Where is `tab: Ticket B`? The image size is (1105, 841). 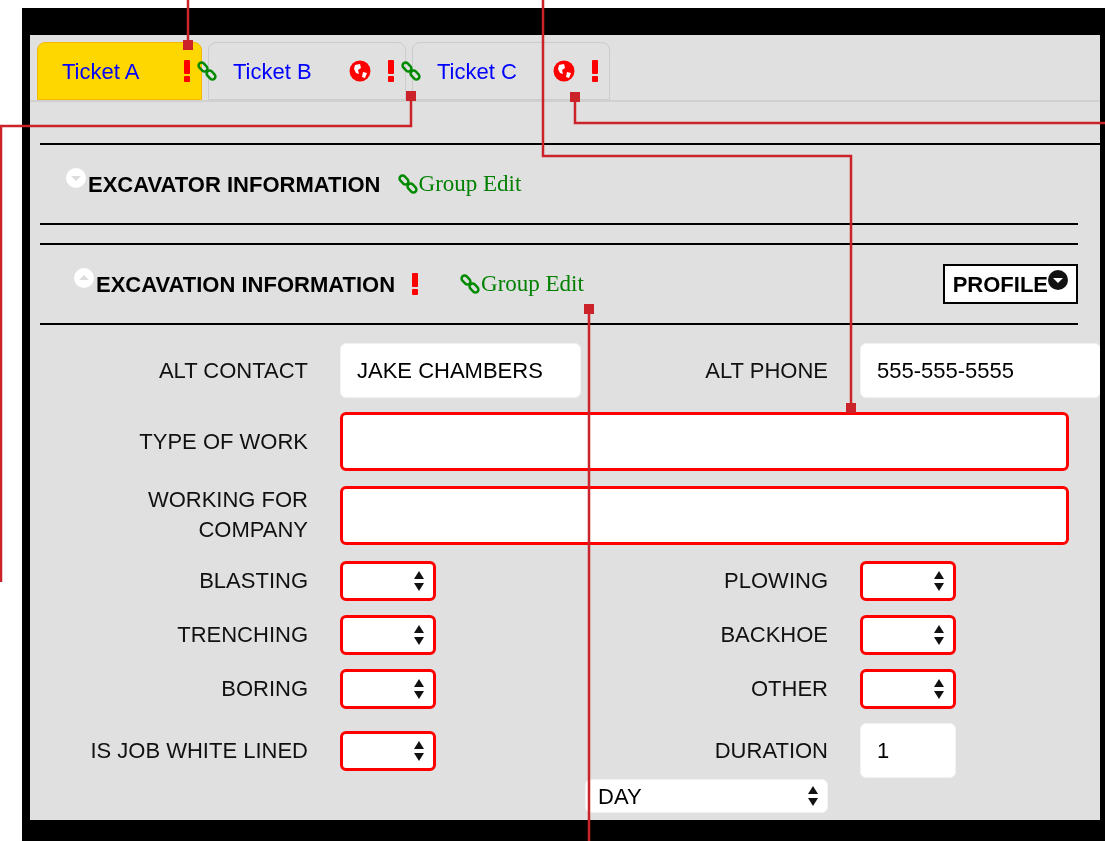
tab: Ticket B is located at coordinates (307, 71).